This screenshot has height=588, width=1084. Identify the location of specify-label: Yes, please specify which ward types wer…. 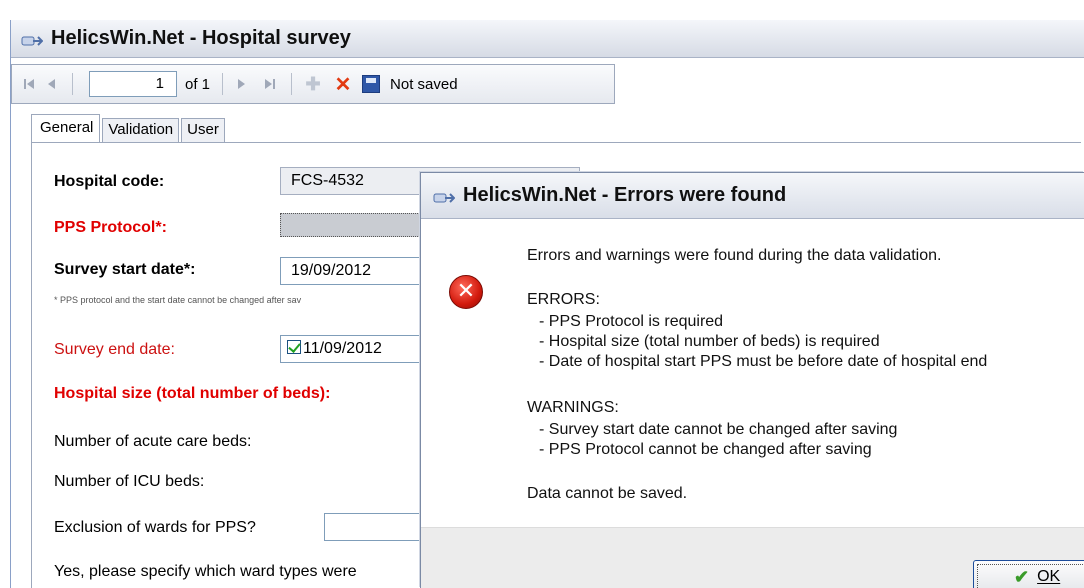
(205, 571).